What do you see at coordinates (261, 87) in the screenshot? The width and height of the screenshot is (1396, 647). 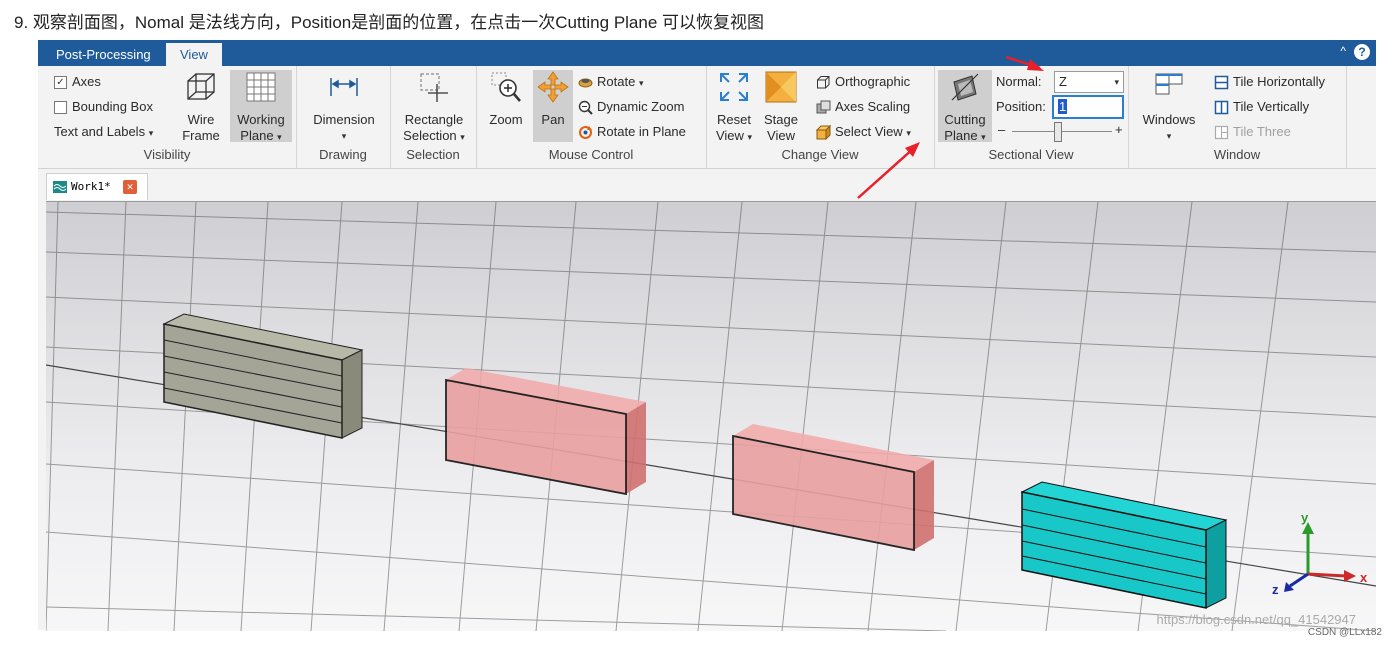 I see `grid-plane-icon` at bounding box center [261, 87].